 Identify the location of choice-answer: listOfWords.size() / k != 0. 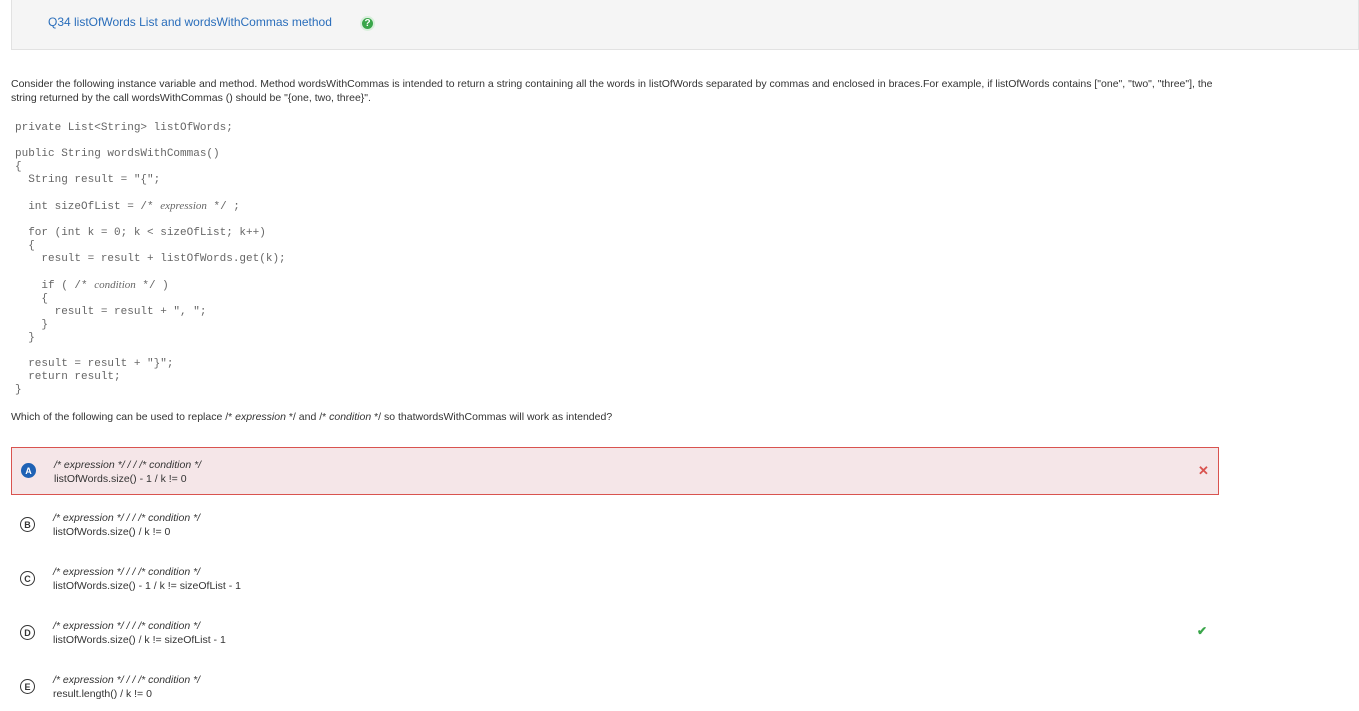
(112, 532).